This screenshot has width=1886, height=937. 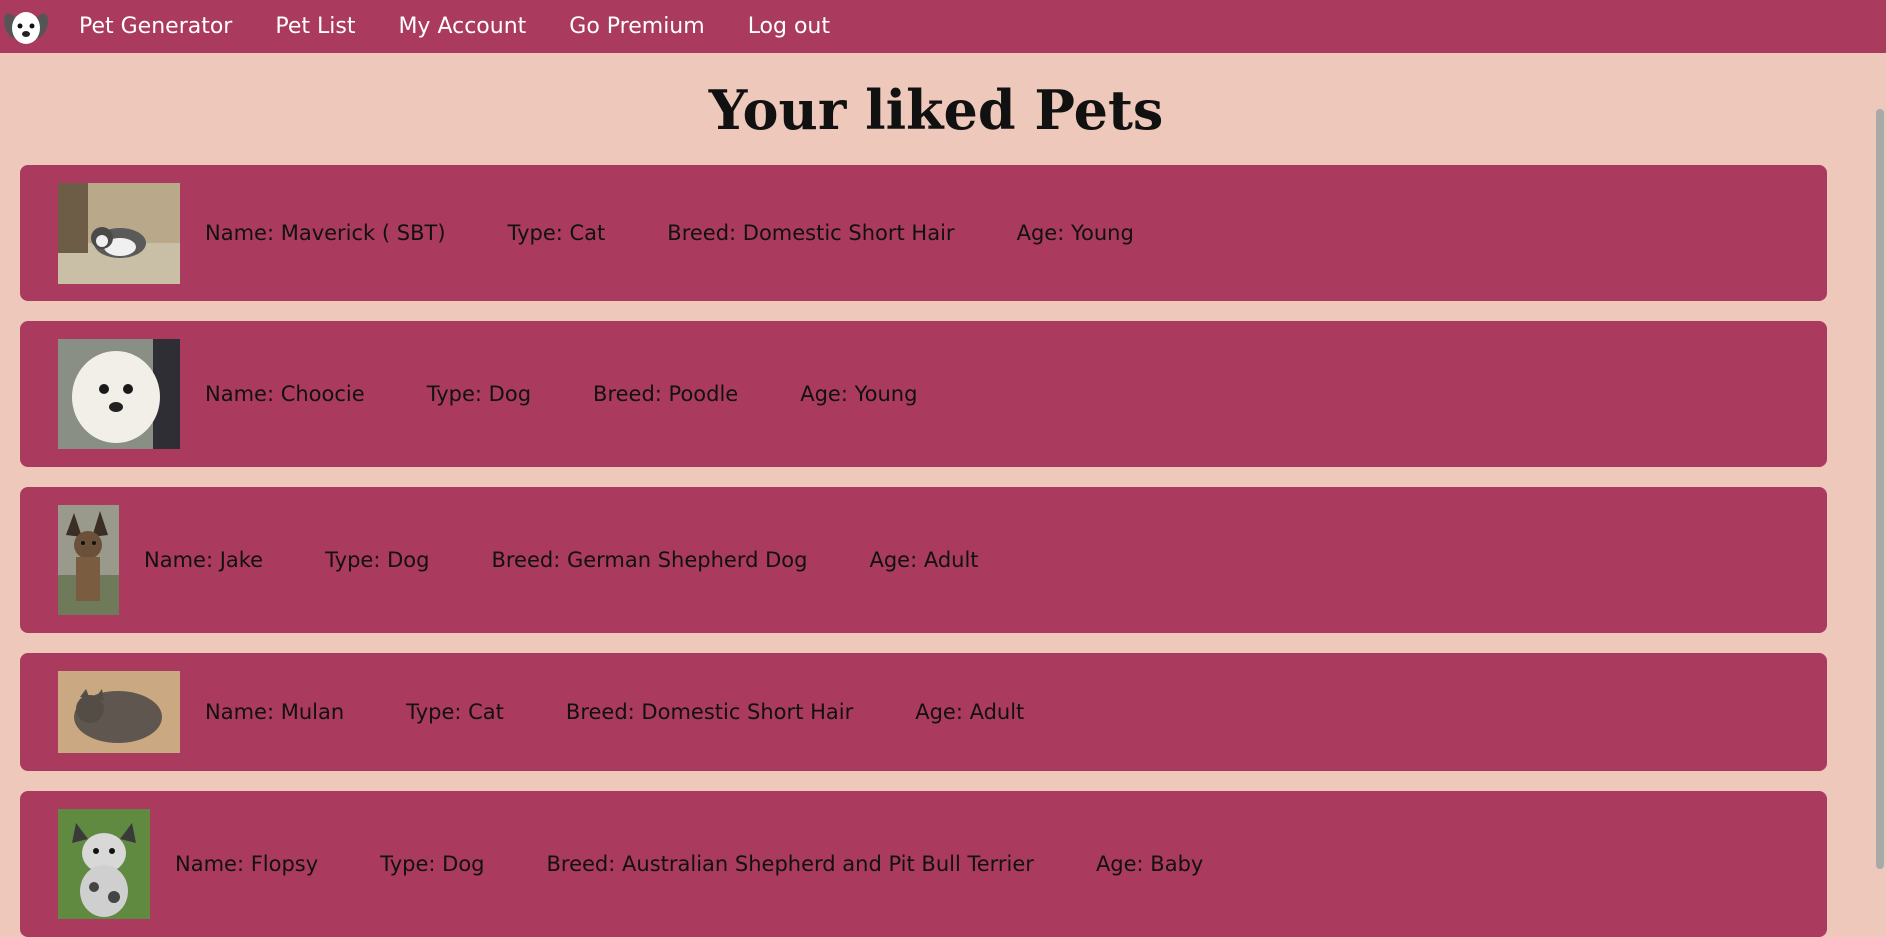 What do you see at coordinates (247, 864) in the screenshot?
I see `pet-name: Name: Flopsy` at bounding box center [247, 864].